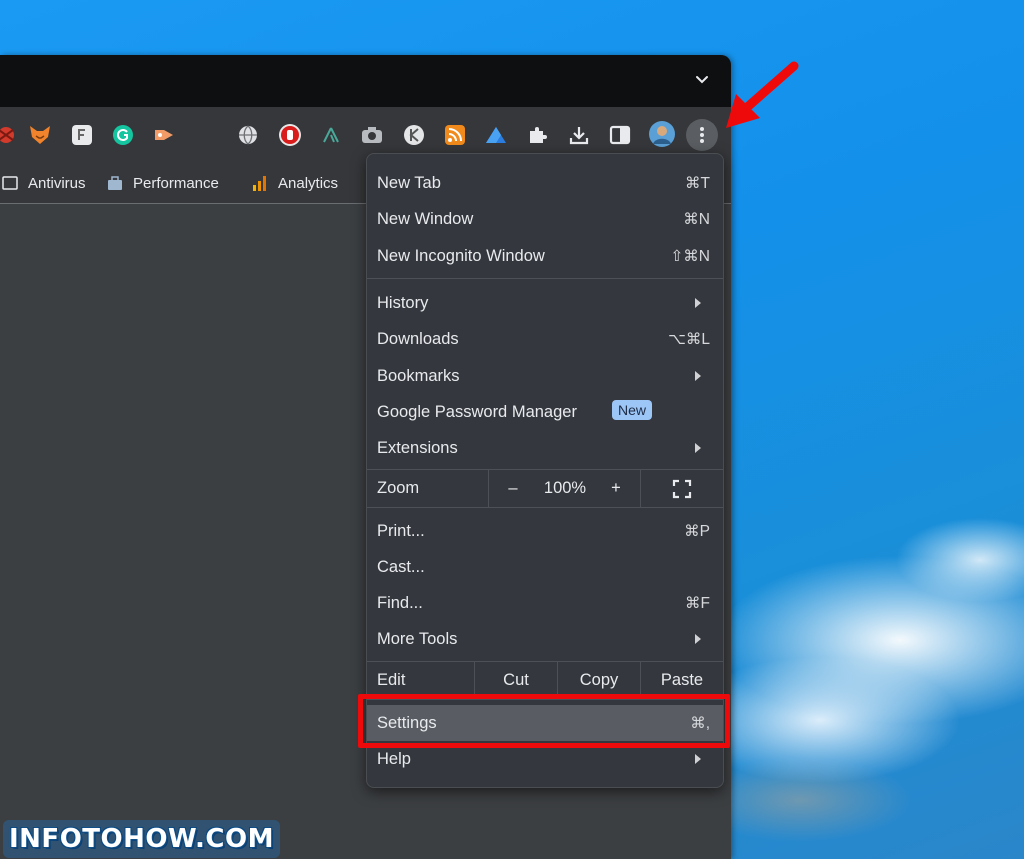 Image resolution: width=1024 pixels, height=859 pixels. I want to click on three-dots-vertical-icon, so click(702, 135).